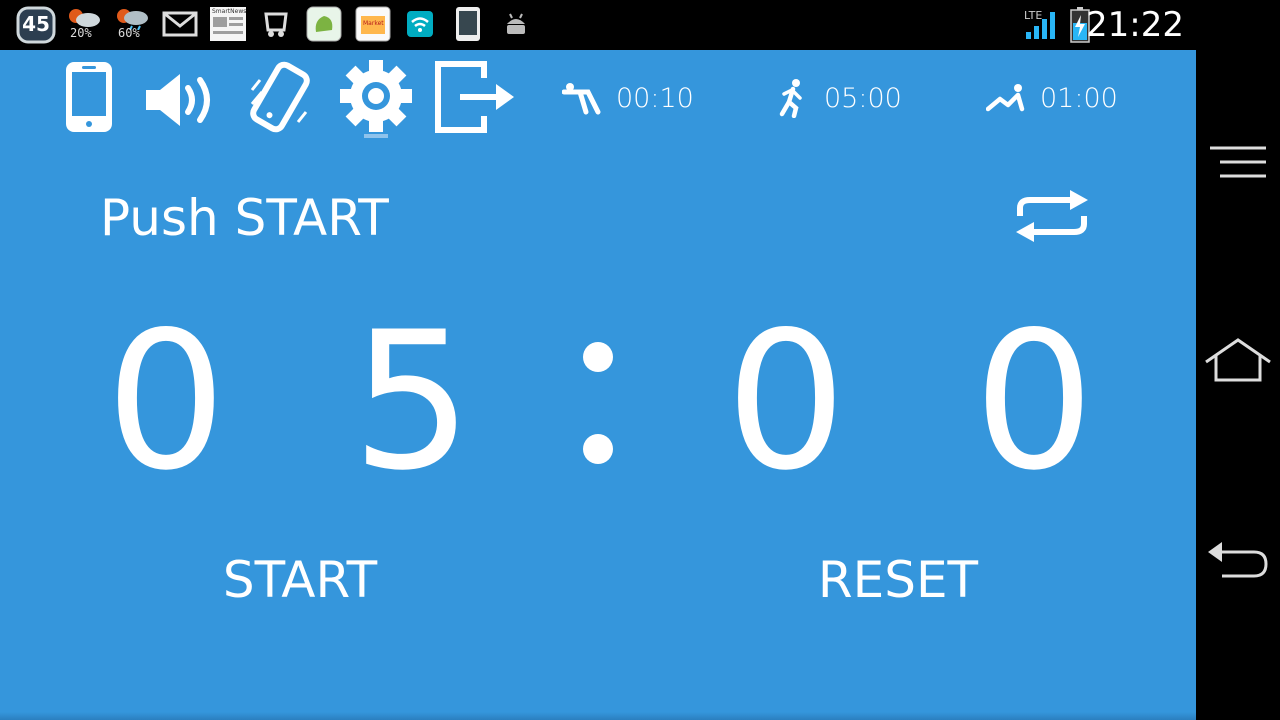 The height and width of the screenshot is (720, 1280). I want to click on navigation-bar, so click(1238, 360).